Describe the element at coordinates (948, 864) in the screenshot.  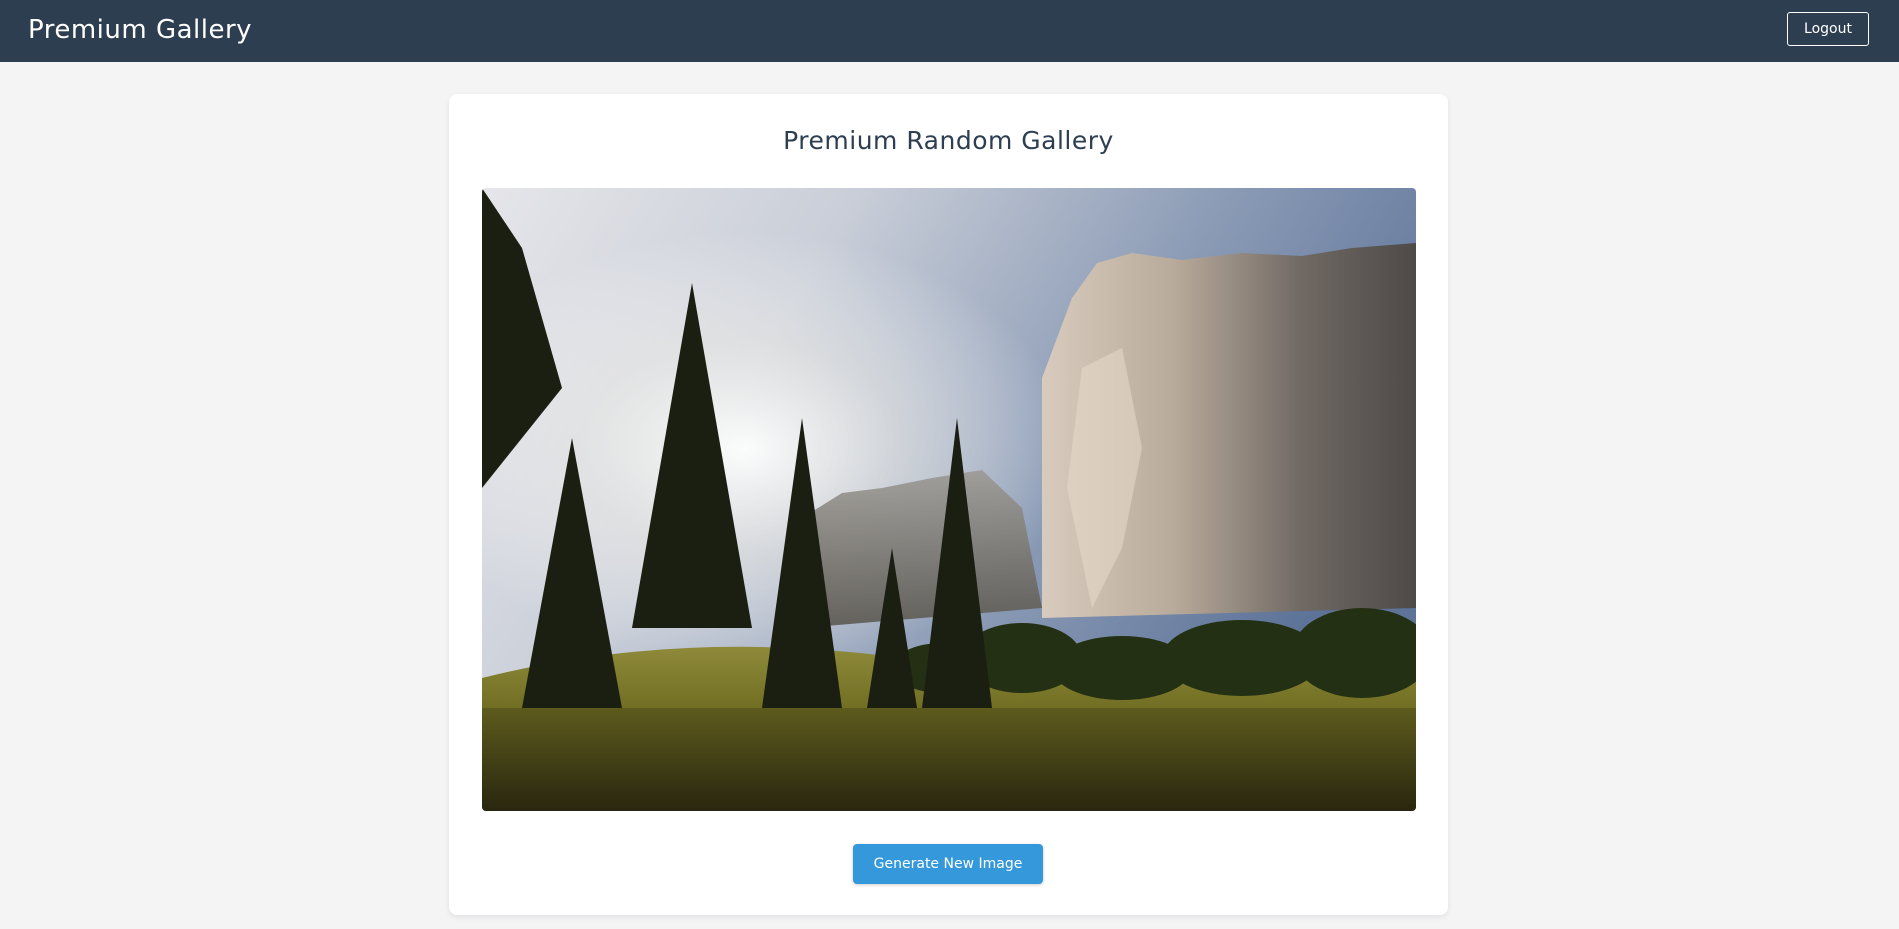
I see `generate-new-image-button: Generate New Image` at that location.